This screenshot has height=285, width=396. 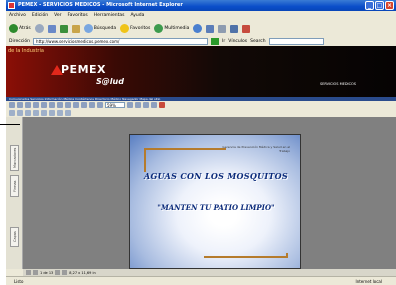 I want to click on menu-edicion: Edición, so click(x=40, y=15).